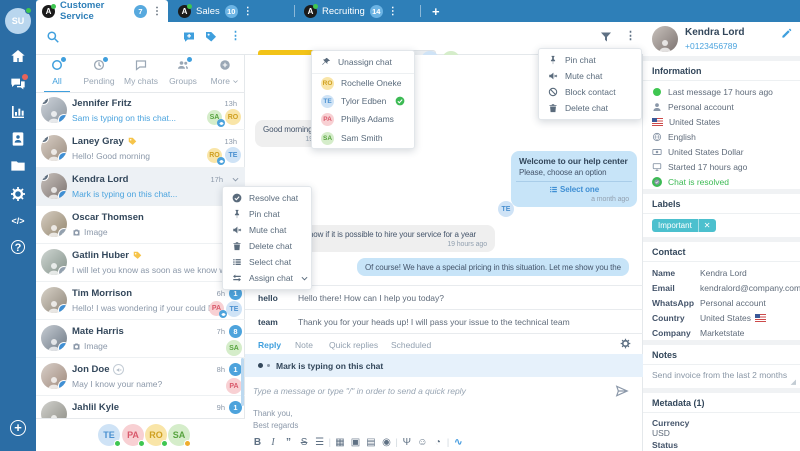 Image resolution: width=800 pixels, height=451 pixels. Describe the element at coordinates (273, 442) in the screenshot. I see `italic-icon: I` at that location.